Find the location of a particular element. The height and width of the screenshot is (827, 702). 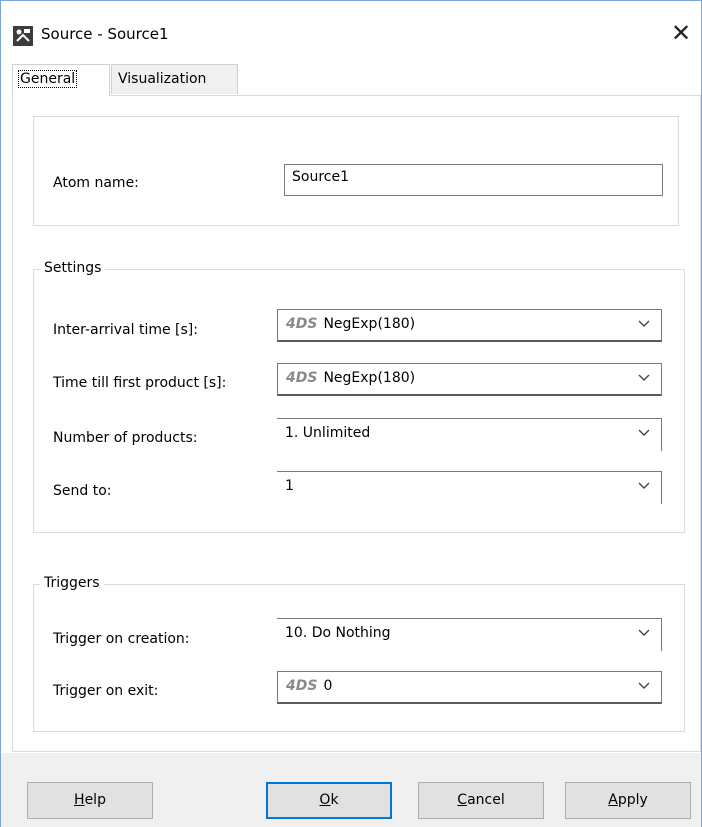

send-to-combo: 1 is located at coordinates (469, 487).